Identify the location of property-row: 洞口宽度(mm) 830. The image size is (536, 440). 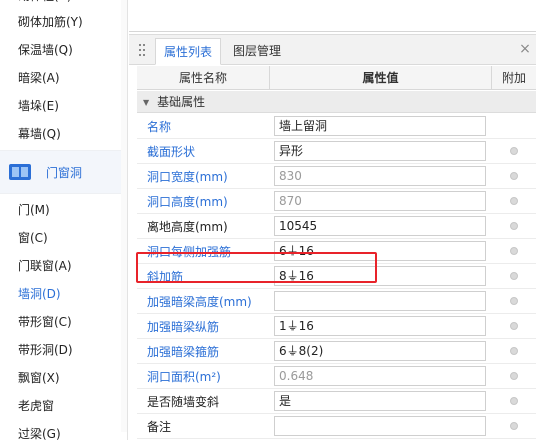
(336, 176).